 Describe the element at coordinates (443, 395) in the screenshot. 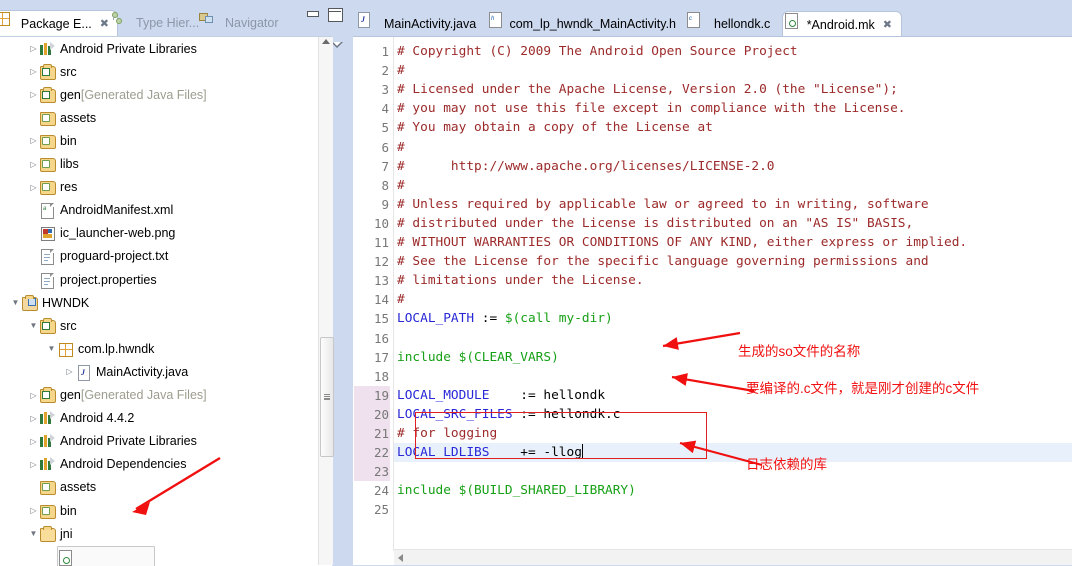

I see `code-token: LOCAL_MODULE` at that location.